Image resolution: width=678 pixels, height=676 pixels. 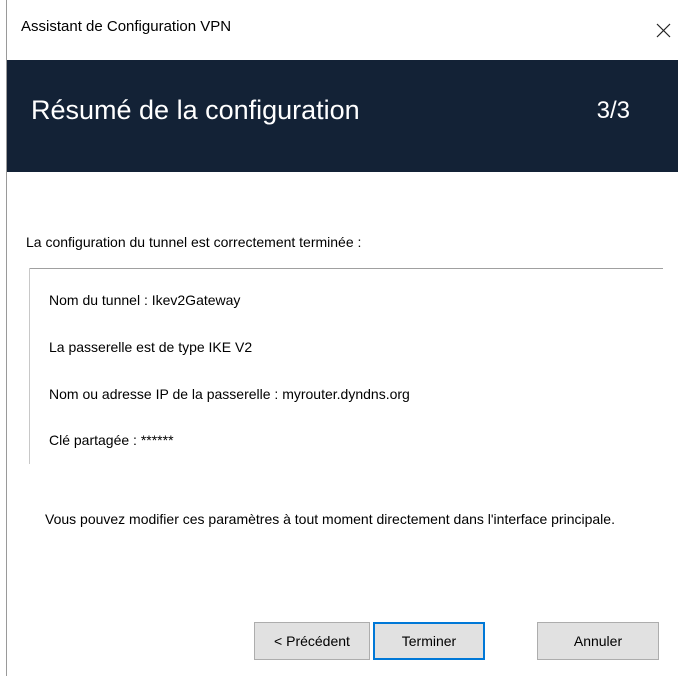 I want to click on finish-button: Terminer, so click(x=429, y=641).